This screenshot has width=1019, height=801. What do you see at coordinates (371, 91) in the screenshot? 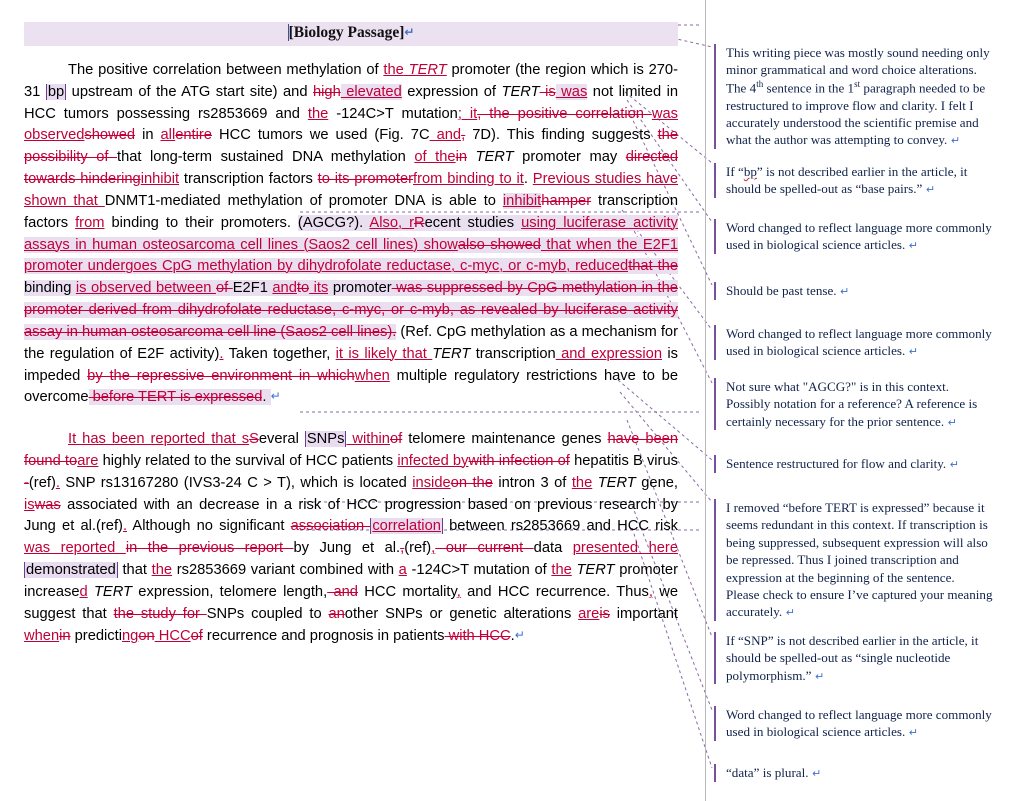
I see `p1-seg-7: elevated` at bounding box center [371, 91].